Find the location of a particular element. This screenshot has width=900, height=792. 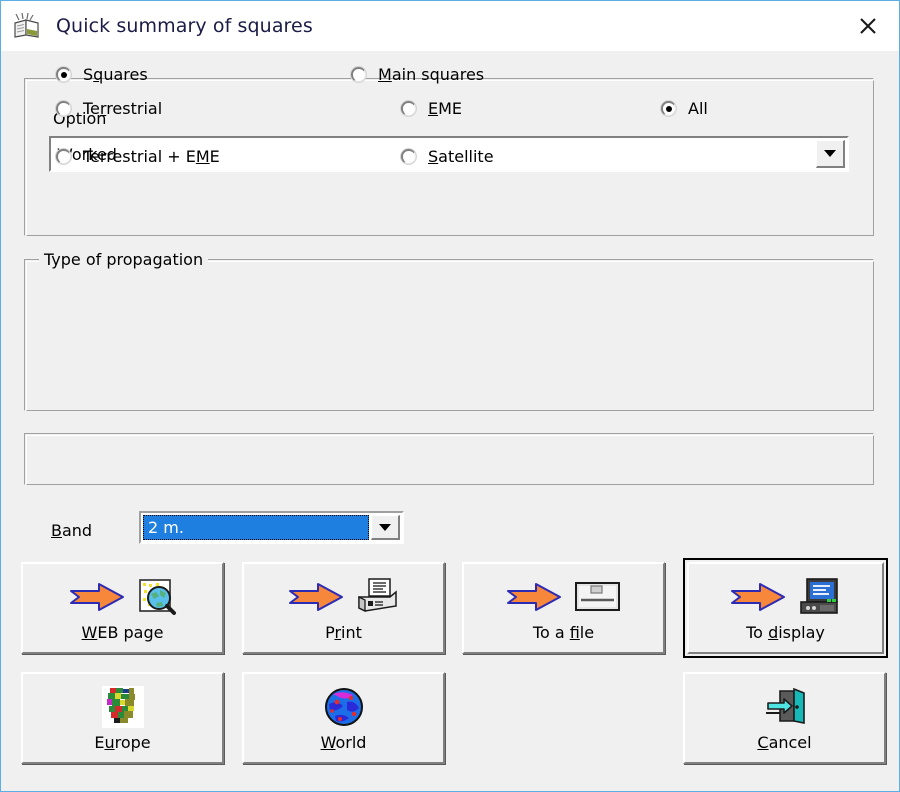

radio-squares: Squares is located at coordinates (102, 74).